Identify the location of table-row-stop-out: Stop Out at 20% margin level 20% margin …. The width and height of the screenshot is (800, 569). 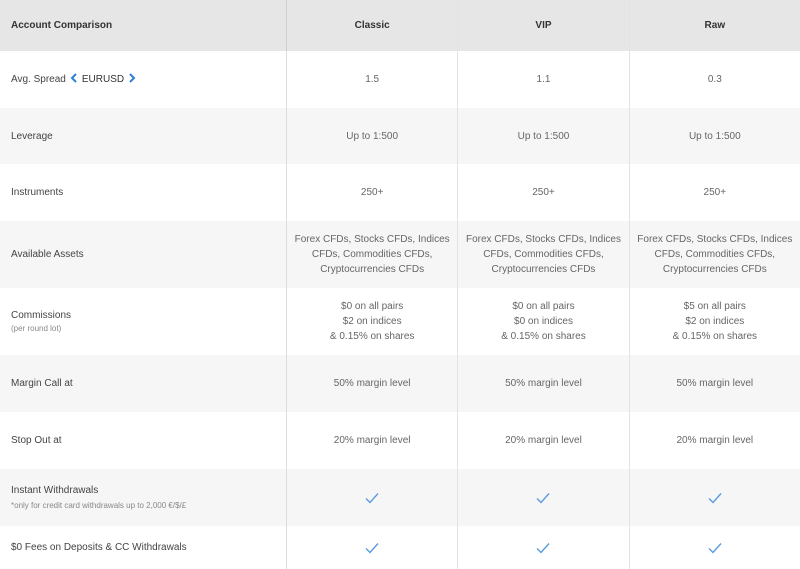
(400, 440).